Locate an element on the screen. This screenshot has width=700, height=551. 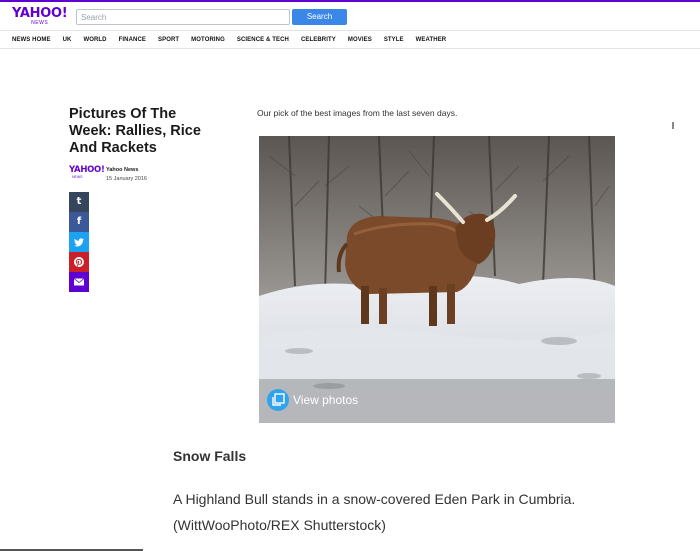
tumblr-icon: t is located at coordinates (79, 201).